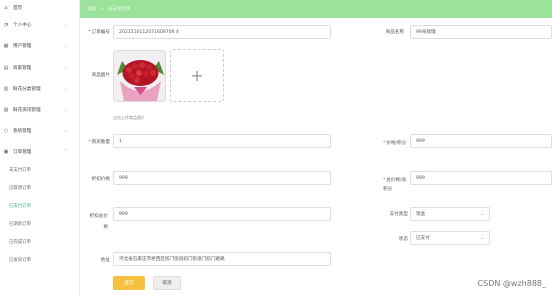 This screenshot has height=297, width=552. Describe the element at coordinates (6, 110) in the screenshot. I see `news-icon: ▧` at that location.